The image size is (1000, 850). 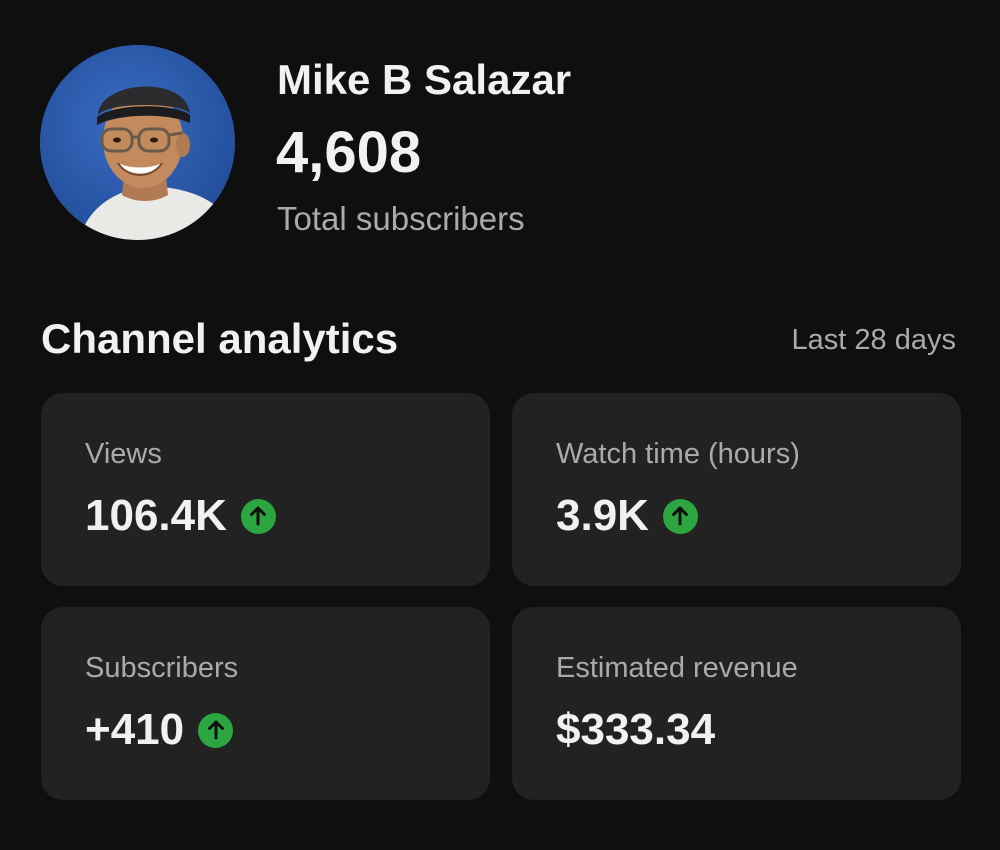 What do you see at coordinates (874, 340) in the screenshot?
I see `period-selector: Last 28 days` at bounding box center [874, 340].